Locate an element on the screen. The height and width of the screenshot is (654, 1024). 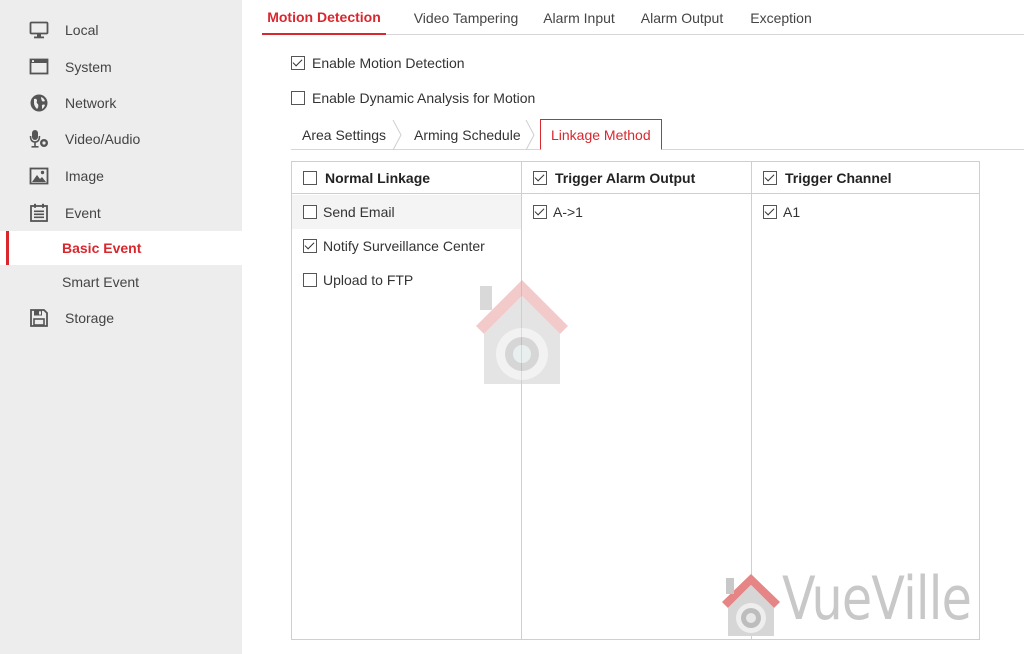
vueville-logo-icon is located at coordinates (751, 605).